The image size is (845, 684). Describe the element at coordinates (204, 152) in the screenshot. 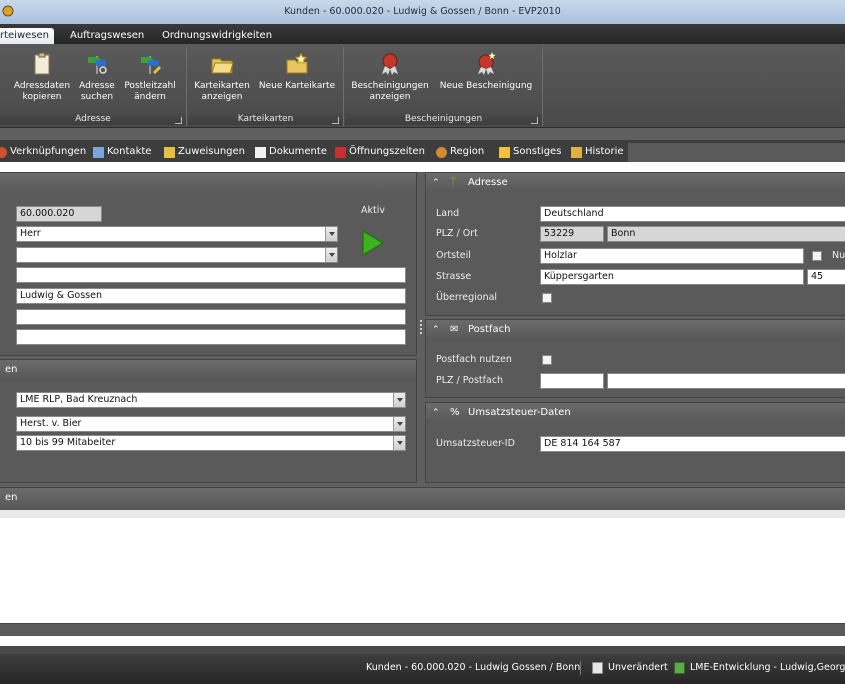

I see `tab-zuweisungen: Zuweisungen` at that location.